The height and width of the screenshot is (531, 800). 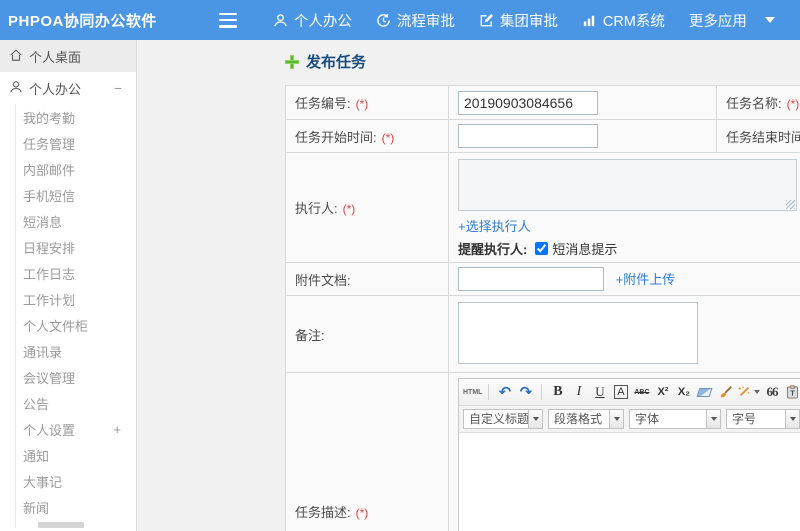 I want to click on editor-toolbar-row1: HTML ↶ ↷ B I U A ABC X² X₂ 66 T, so click(x=629, y=392).